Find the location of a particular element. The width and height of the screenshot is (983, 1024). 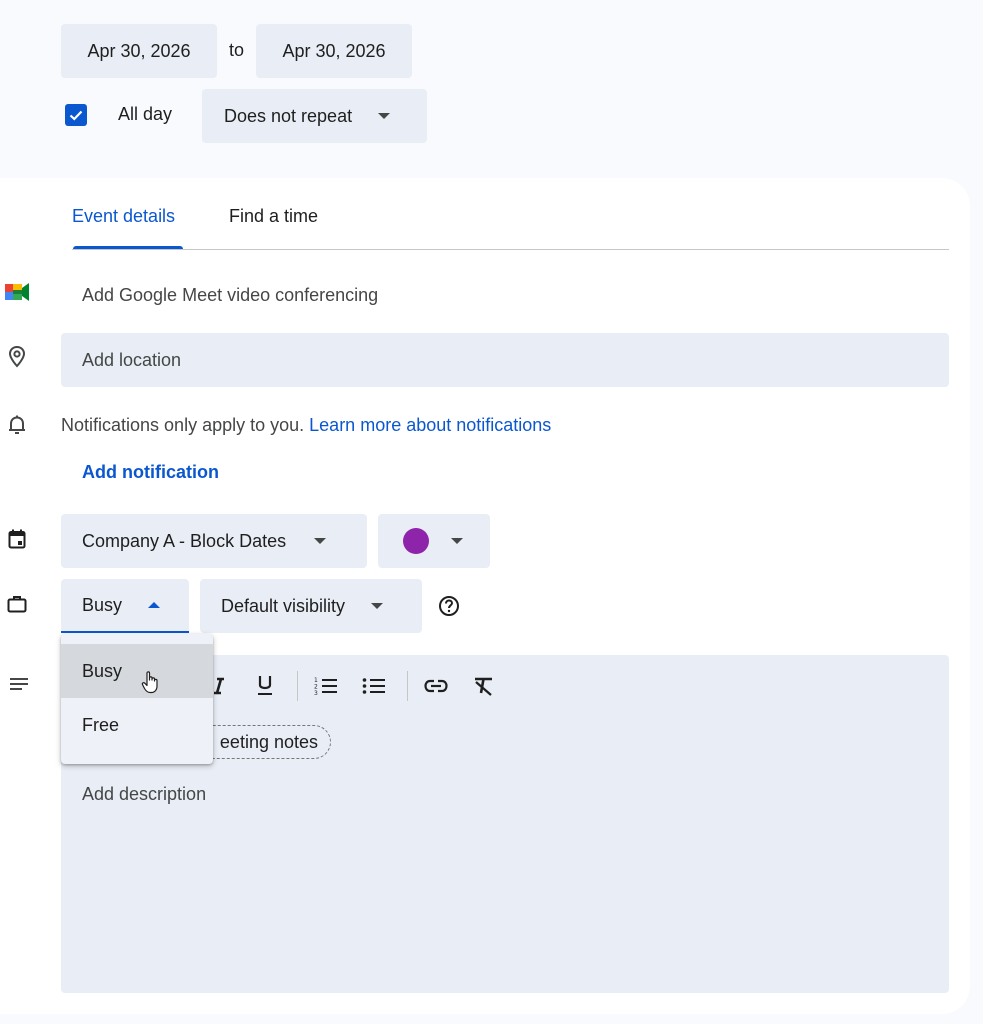

notifications-info-text: Notifications only apply to you. is located at coordinates (183, 425).